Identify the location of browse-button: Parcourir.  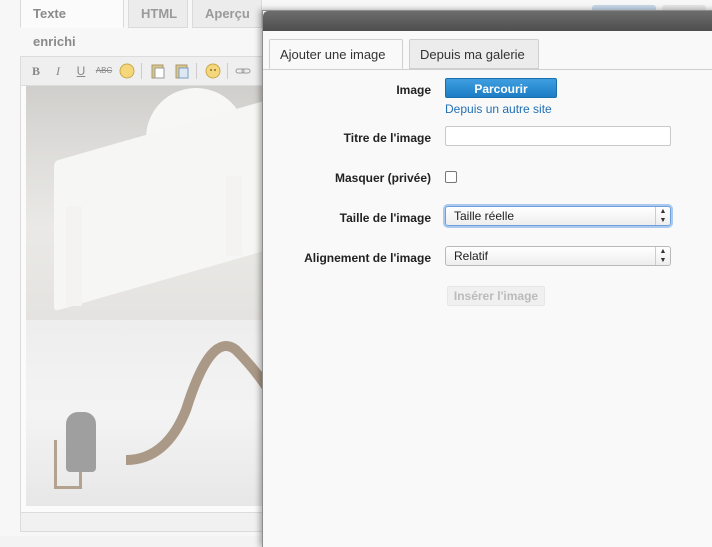
(501, 88).